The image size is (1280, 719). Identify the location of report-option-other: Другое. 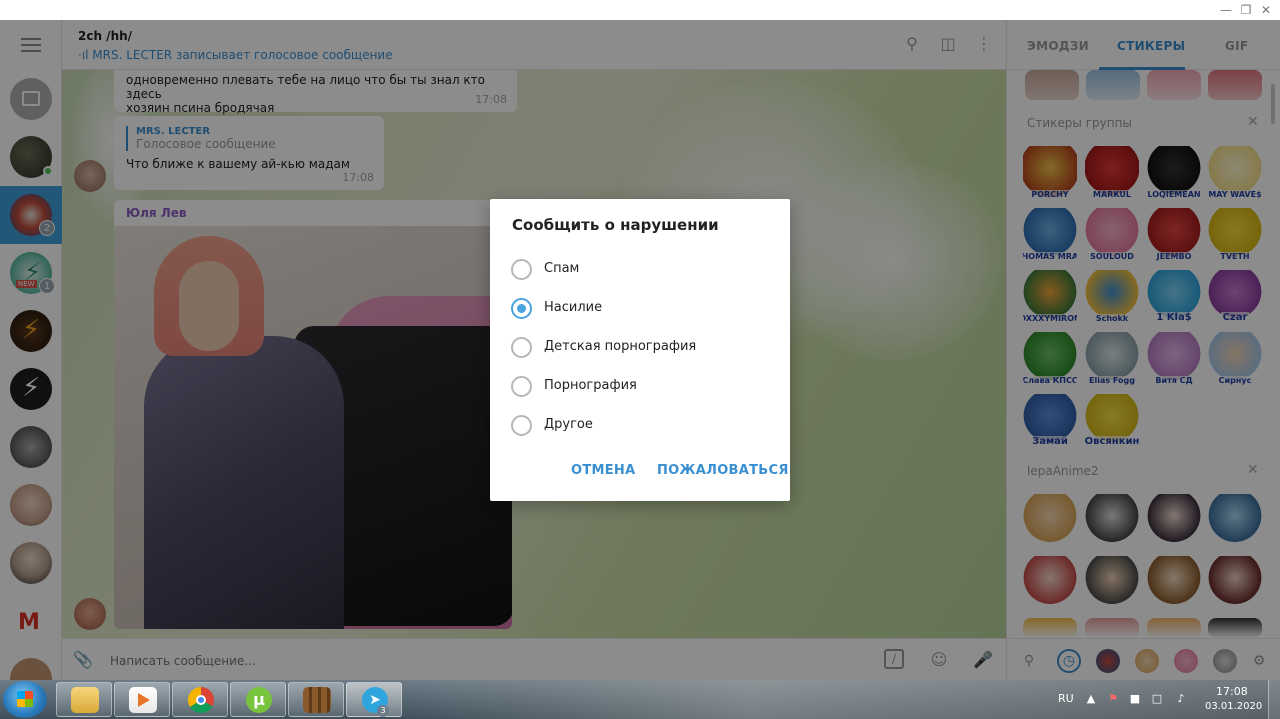
(641, 426).